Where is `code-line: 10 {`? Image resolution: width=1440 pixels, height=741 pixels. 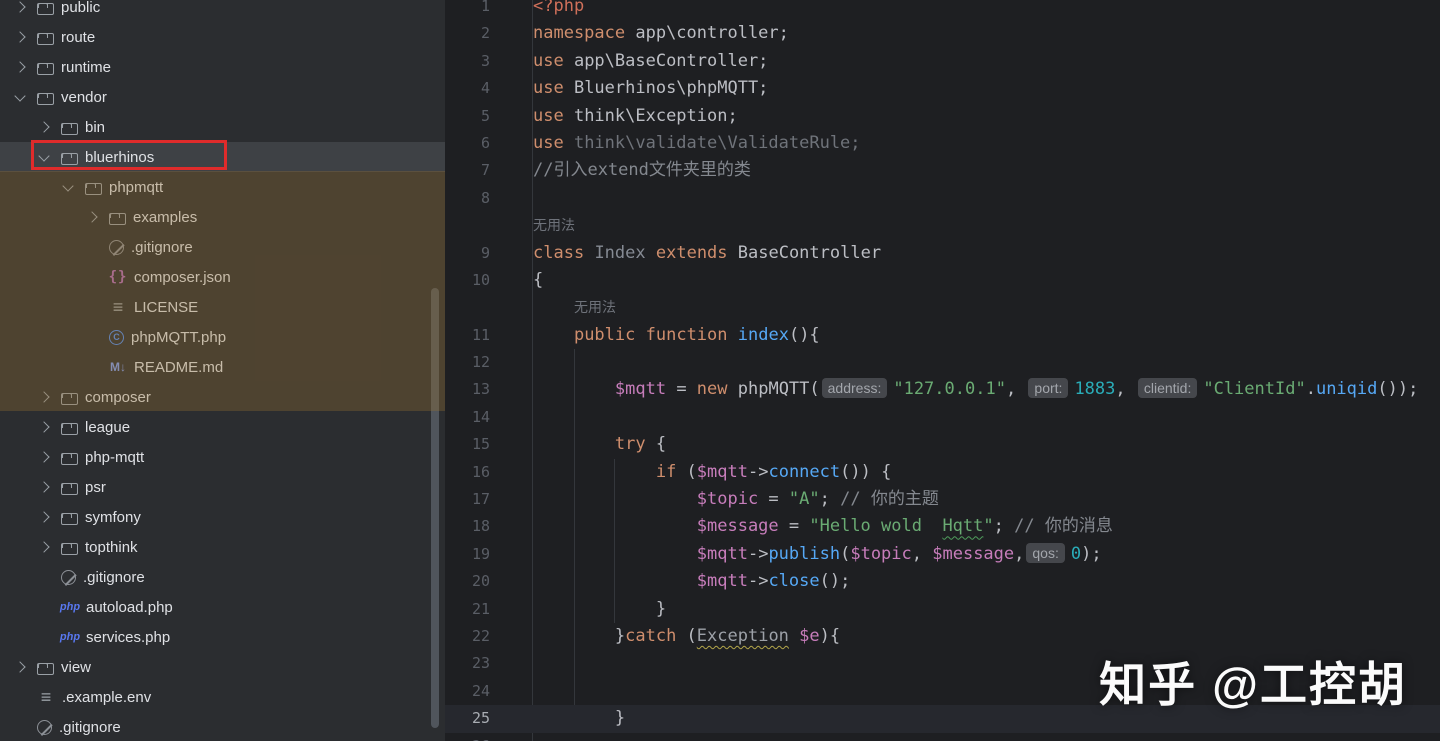 code-line: 10 { is located at coordinates (942, 280).